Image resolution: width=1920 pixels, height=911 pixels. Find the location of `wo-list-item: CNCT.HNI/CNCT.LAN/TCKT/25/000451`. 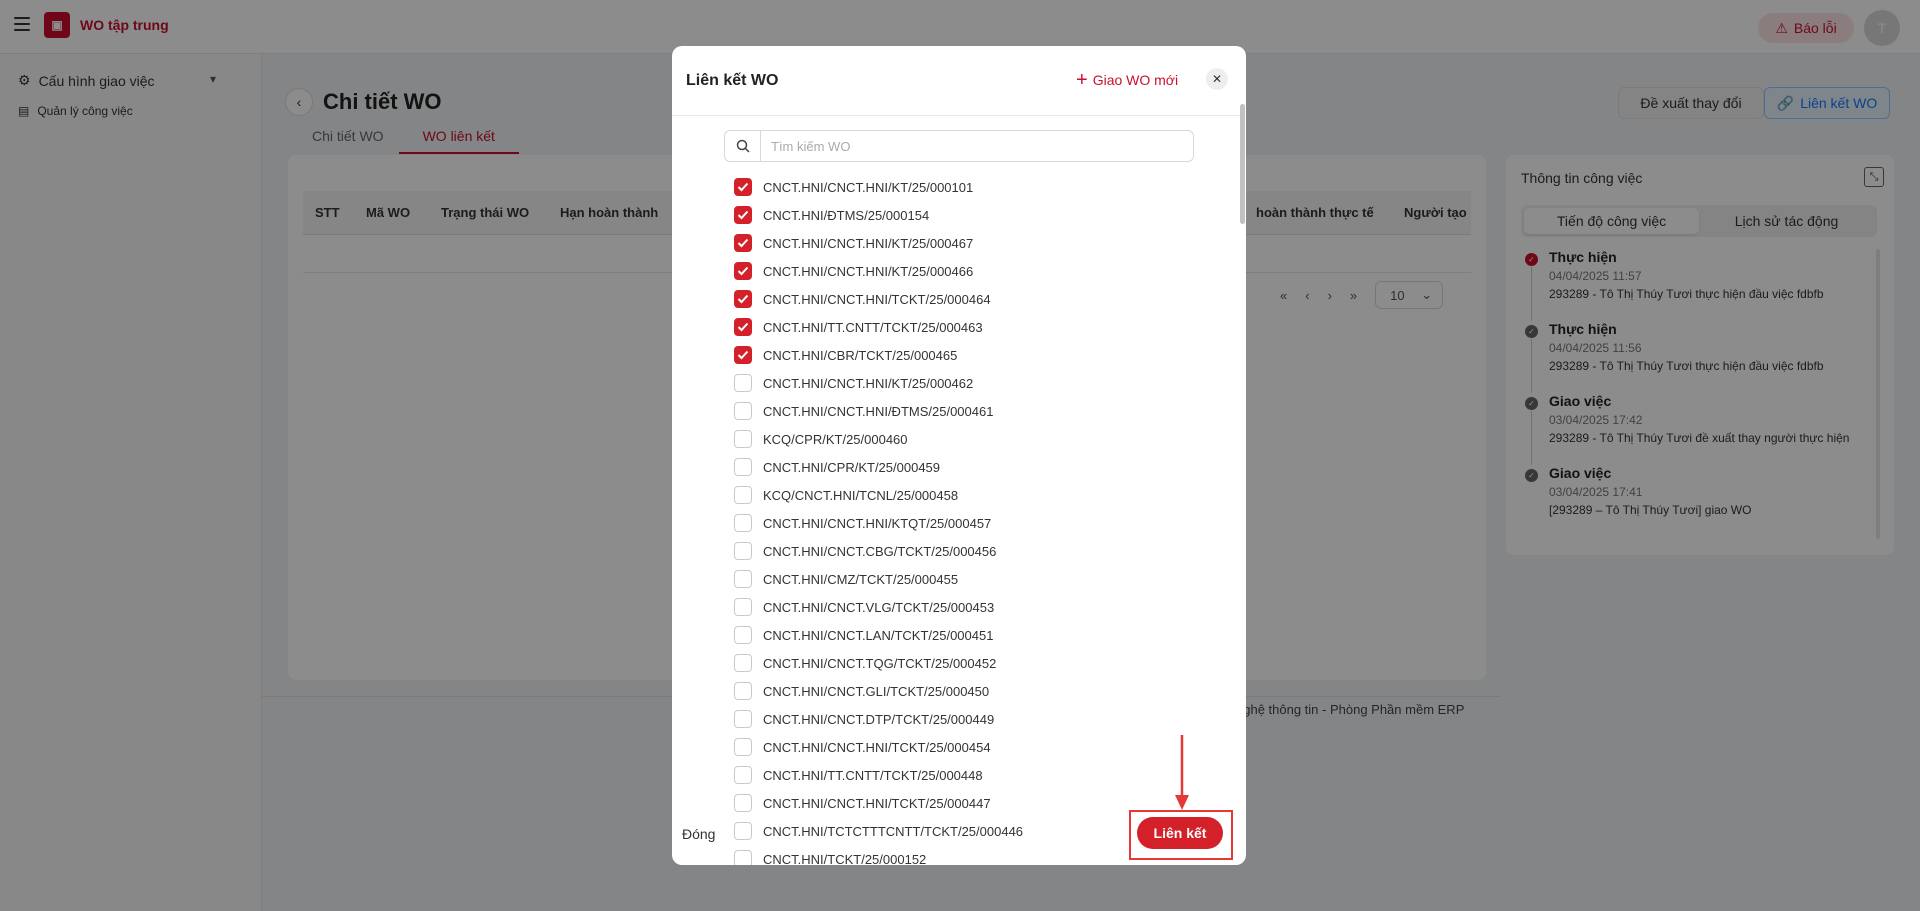

wo-list-item: CNCT.HNI/CNCT.LAN/TCKT/25/000451 is located at coordinates (974, 635).